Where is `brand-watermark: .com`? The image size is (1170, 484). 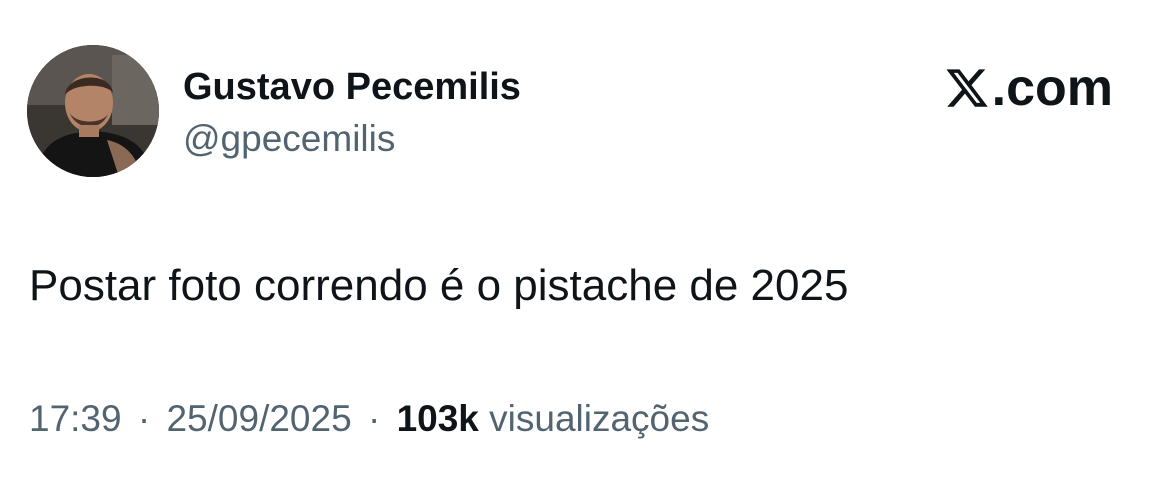
brand-watermark: .com is located at coordinates (1028, 88).